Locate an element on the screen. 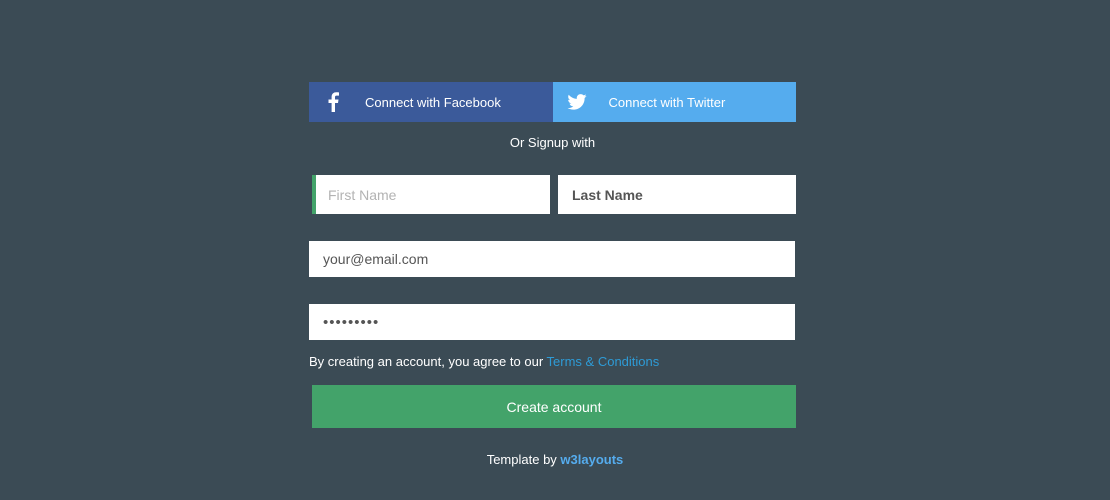  twitter-icon is located at coordinates (577, 102).